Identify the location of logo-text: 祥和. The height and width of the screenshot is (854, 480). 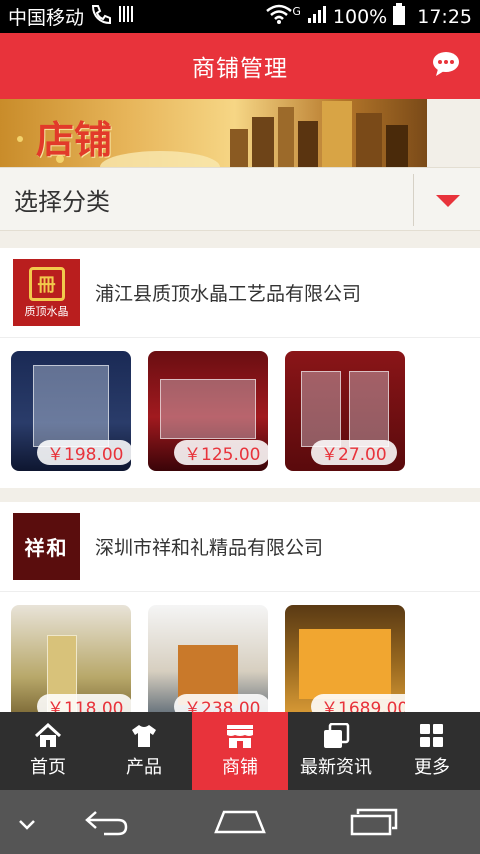
(46, 548).